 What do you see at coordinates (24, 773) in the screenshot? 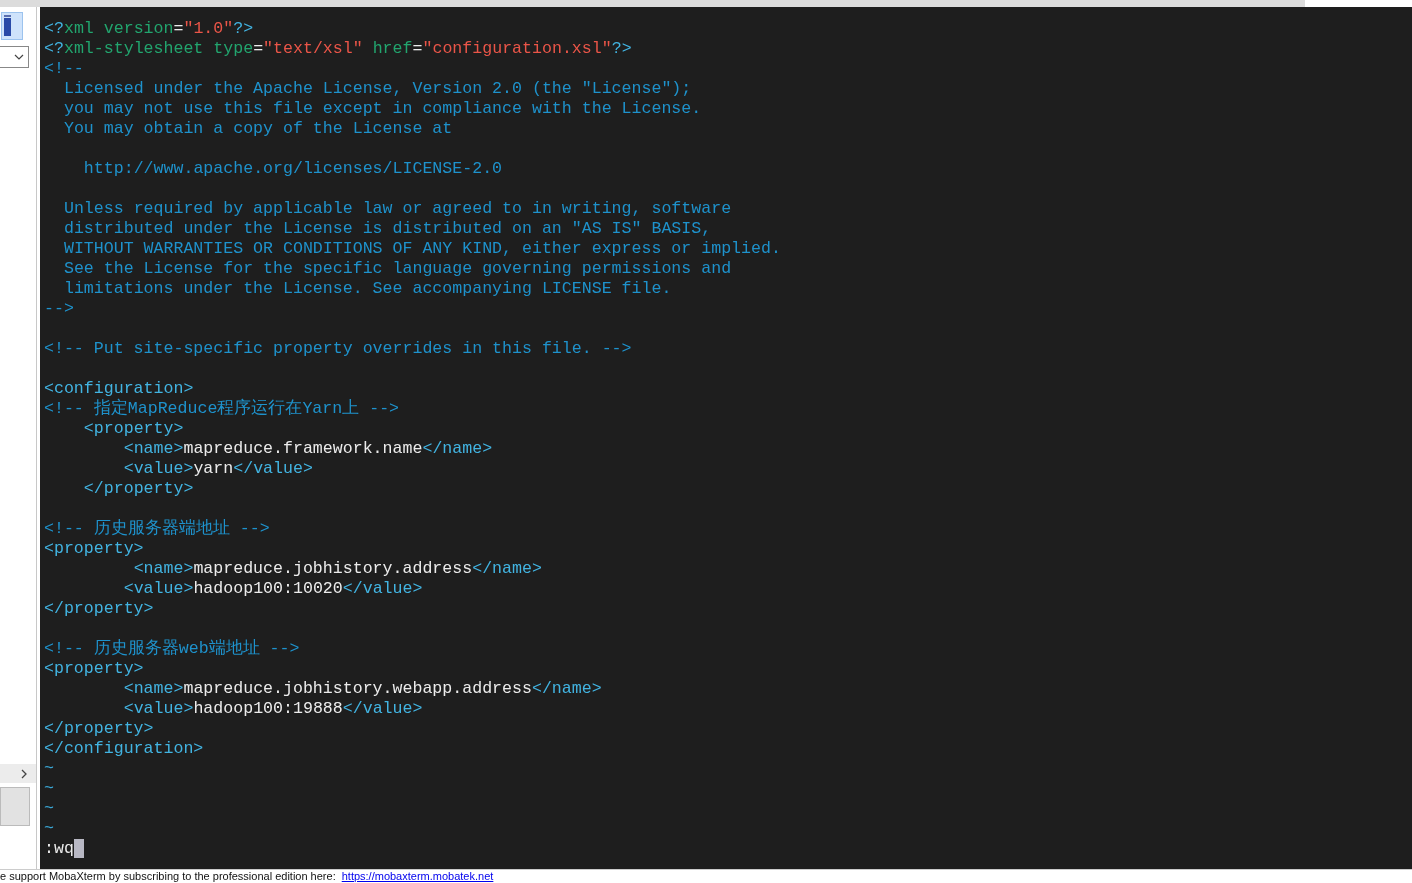
I see `chevron-right-icon` at bounding box center [24, 773].